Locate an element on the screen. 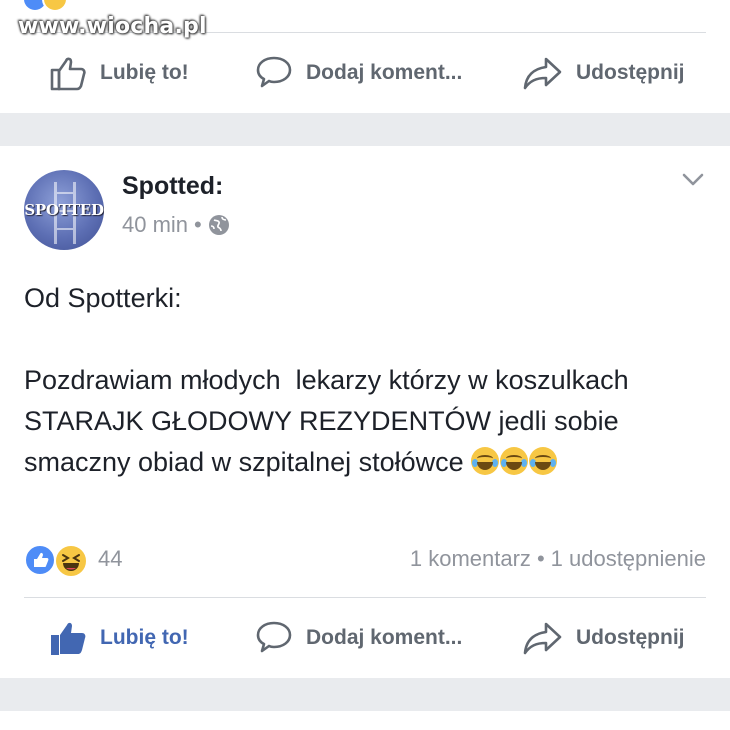 The width and height of the screenshot is (730, 730). avatar-text: SPOTTED is located at coordinates (64, 210).